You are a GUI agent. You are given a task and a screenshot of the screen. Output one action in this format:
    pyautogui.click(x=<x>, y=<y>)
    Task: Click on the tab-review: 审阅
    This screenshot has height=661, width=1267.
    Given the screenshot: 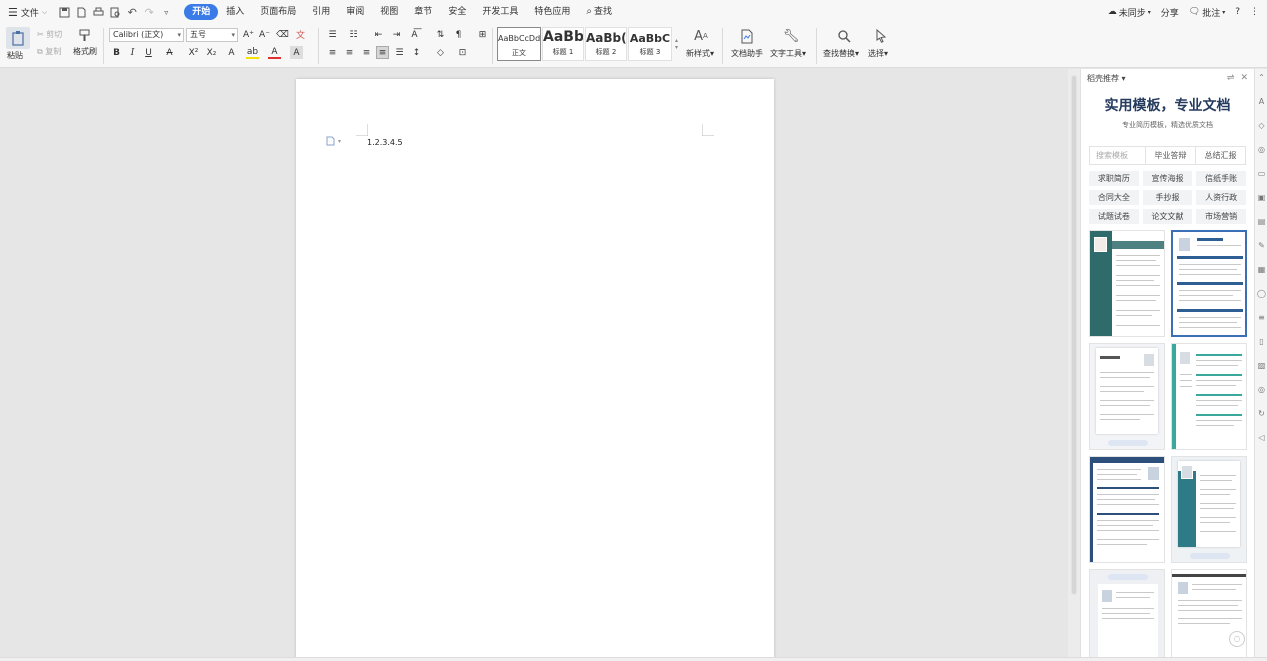 What is the action you would take?
    pyautogui.click(x=355, y=12)
    